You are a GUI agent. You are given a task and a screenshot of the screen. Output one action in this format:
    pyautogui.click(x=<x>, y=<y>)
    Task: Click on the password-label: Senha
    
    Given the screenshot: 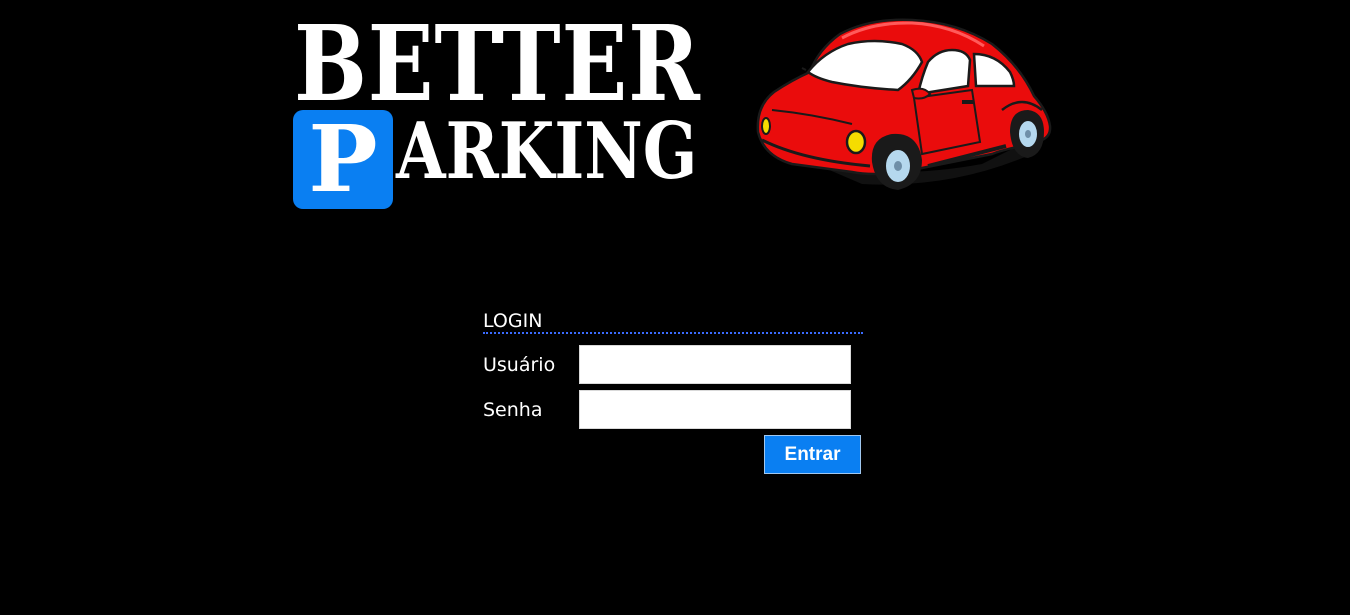 What is the action you would take?
    pyautogui.click(x=513, y=410)
    